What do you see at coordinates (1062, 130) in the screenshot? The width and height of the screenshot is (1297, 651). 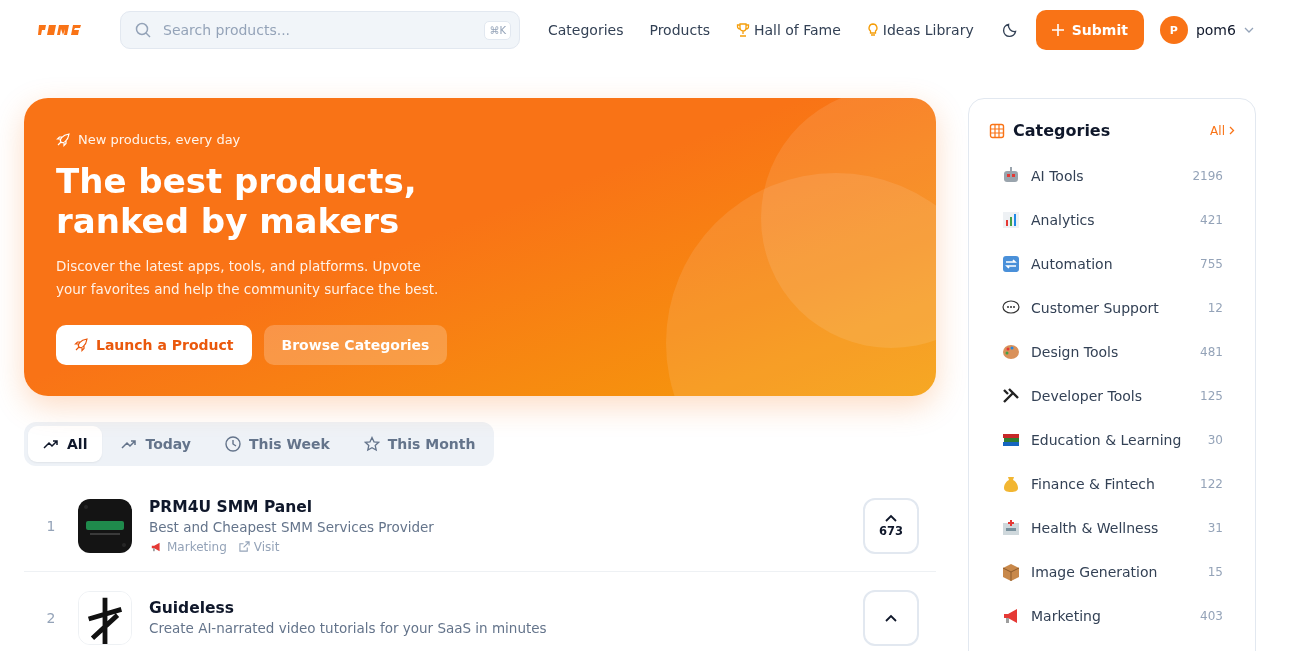 I see `panel-title: Categories` at bounding box center [1062, 130].